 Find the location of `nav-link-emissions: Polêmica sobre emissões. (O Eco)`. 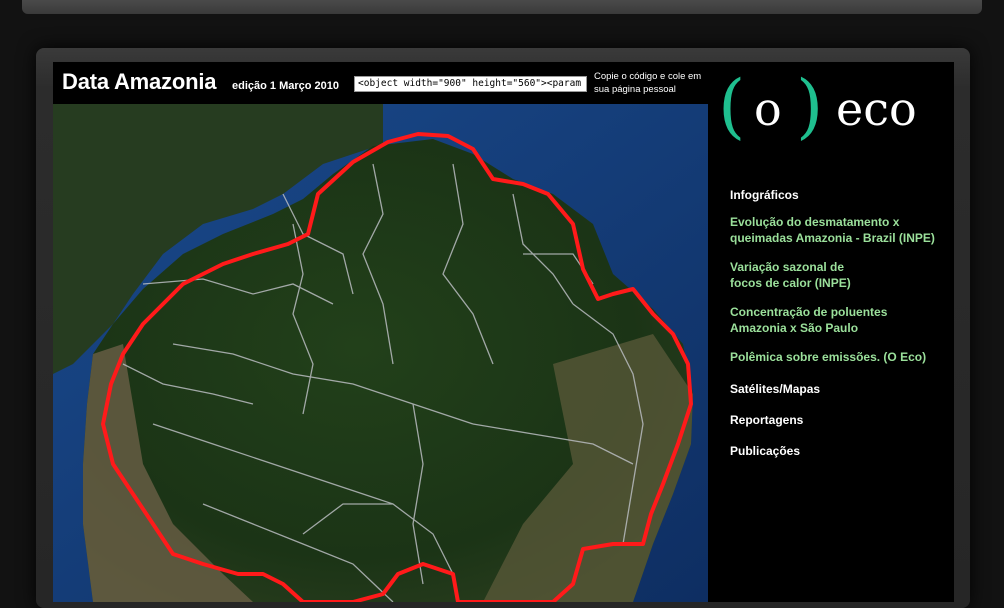

nav-link-emissions: Polêmica sobre emissões. (O Eco) is located at coordinates (841, 357).